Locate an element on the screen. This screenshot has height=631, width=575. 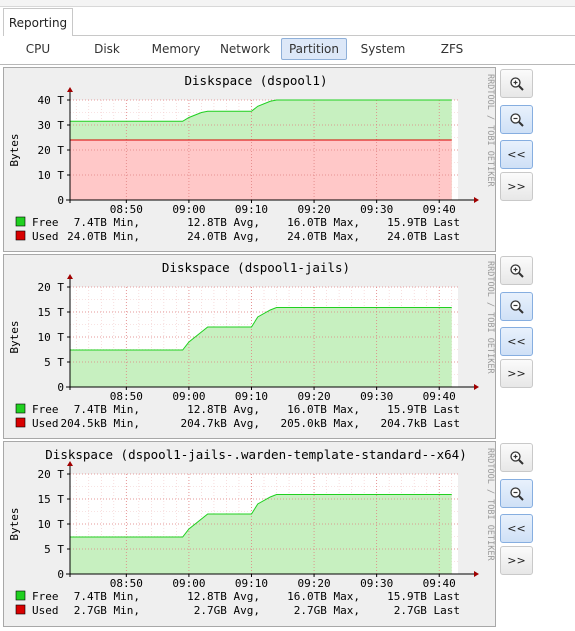
legend-last: 204.7kB Last is located at coordinates (420, 423).